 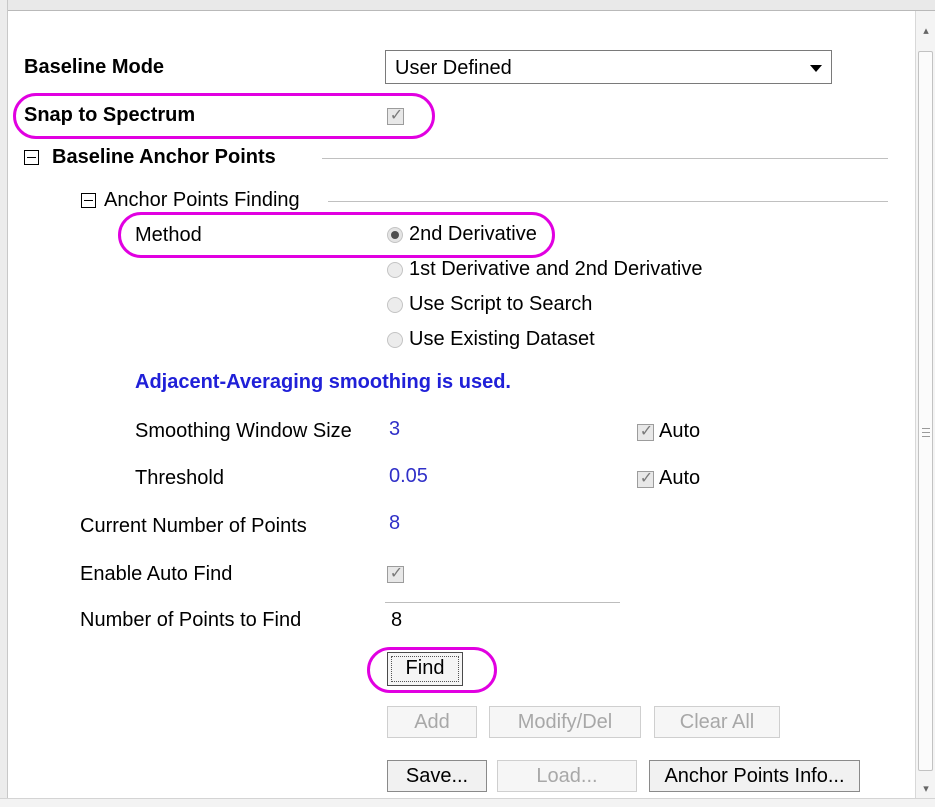 I want to click on smoothing-auto-checkbox: ✓, so click(x=645, y=432).